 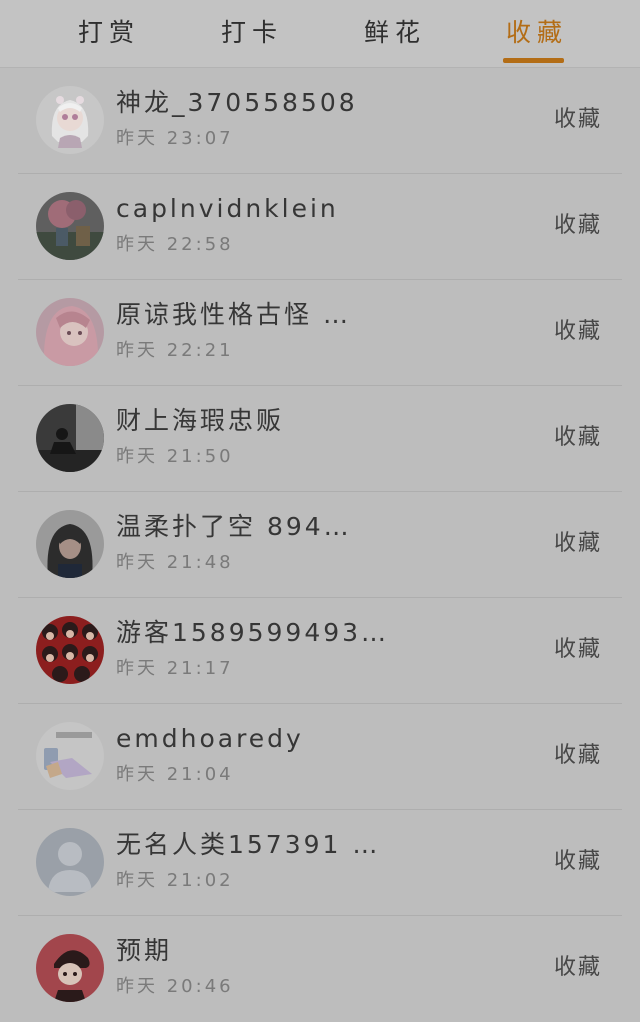 What do you see at coordinates (175, 456) in the screenshot?
I see `timestamp: 昨天 21:50` at bounding box center [175, 456].